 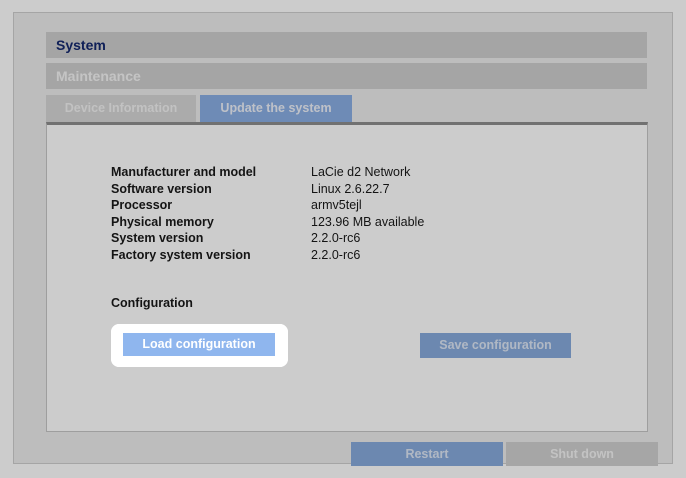 What do you see at coordinates (336, 205) in the screenshot?
I see `info-value: armv5tejl` at bounding box center [336, 205].